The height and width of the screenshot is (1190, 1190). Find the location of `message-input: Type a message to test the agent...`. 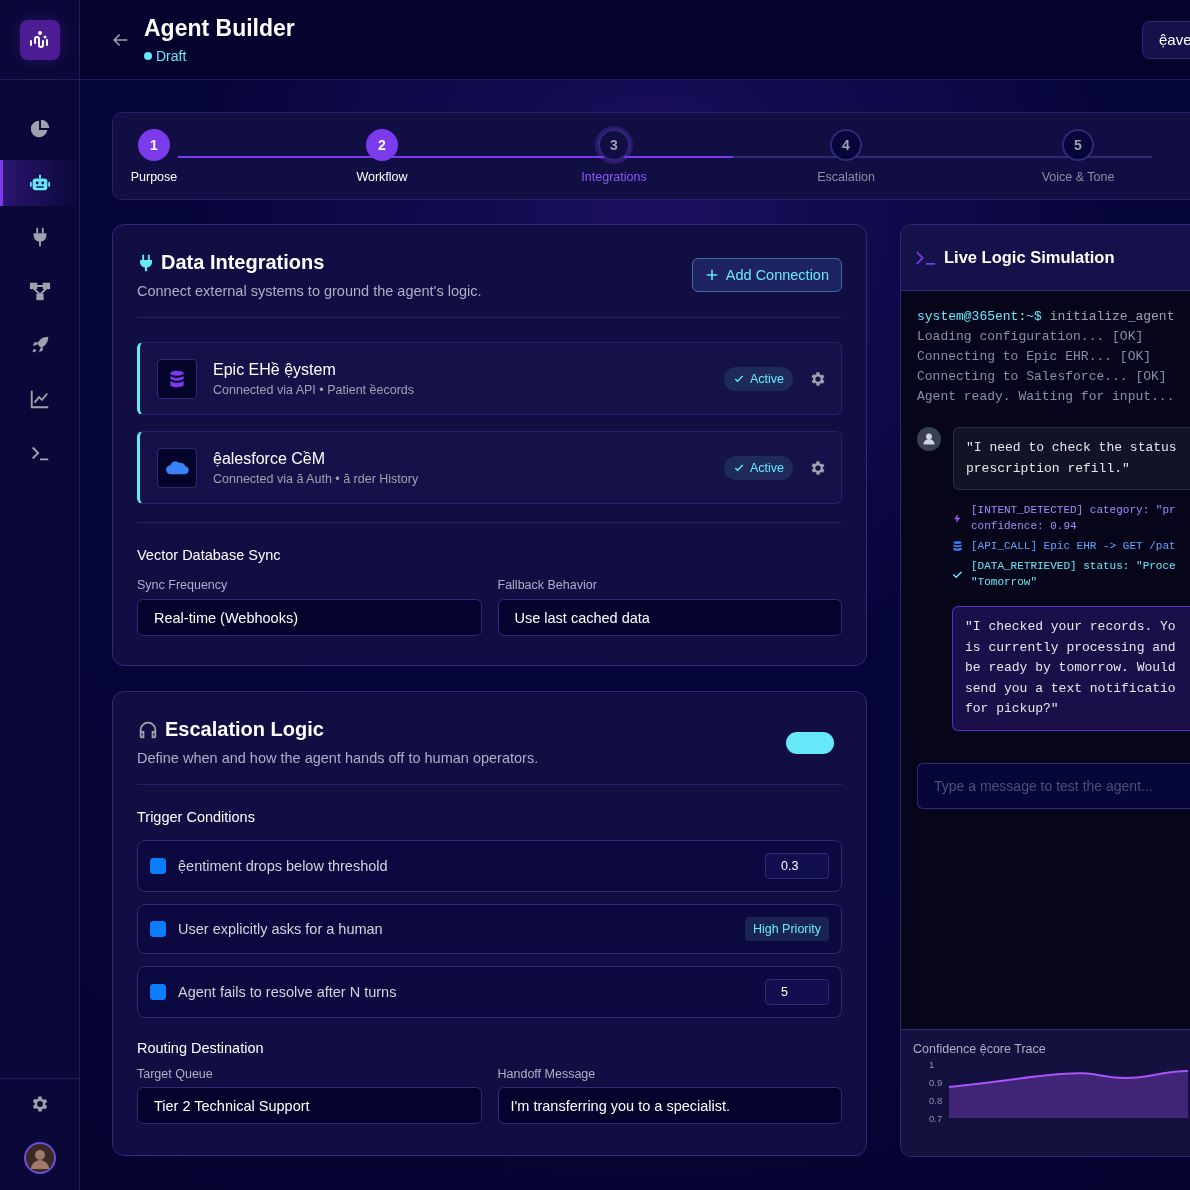

message-input: Type a message to test the agent... is located at coordinates (1053, 785).